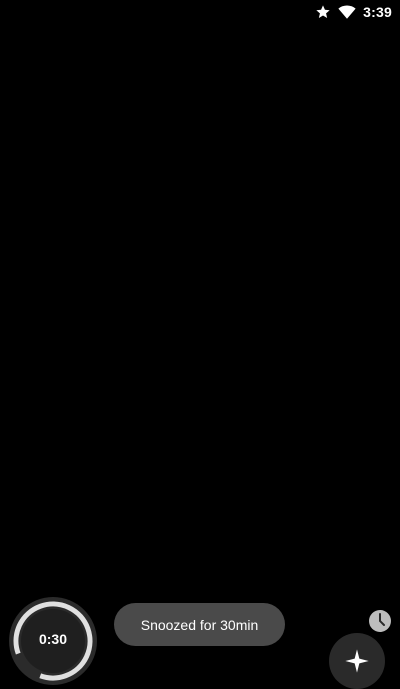  What do you see at coordinates (323, 12) in the screenshot?
I see `star-icon` at bounding box center [323, 12].